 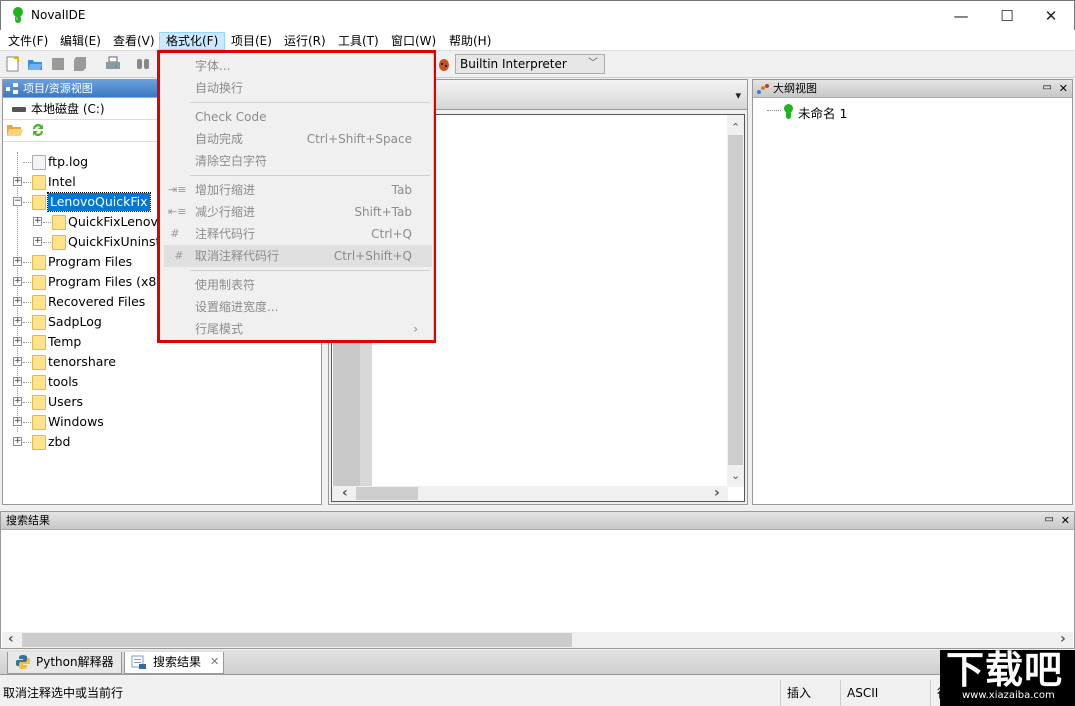 What do you see at coordinates (58, 64) in the screenshot?
I see `save-icon` at bounding box center [58, 64].